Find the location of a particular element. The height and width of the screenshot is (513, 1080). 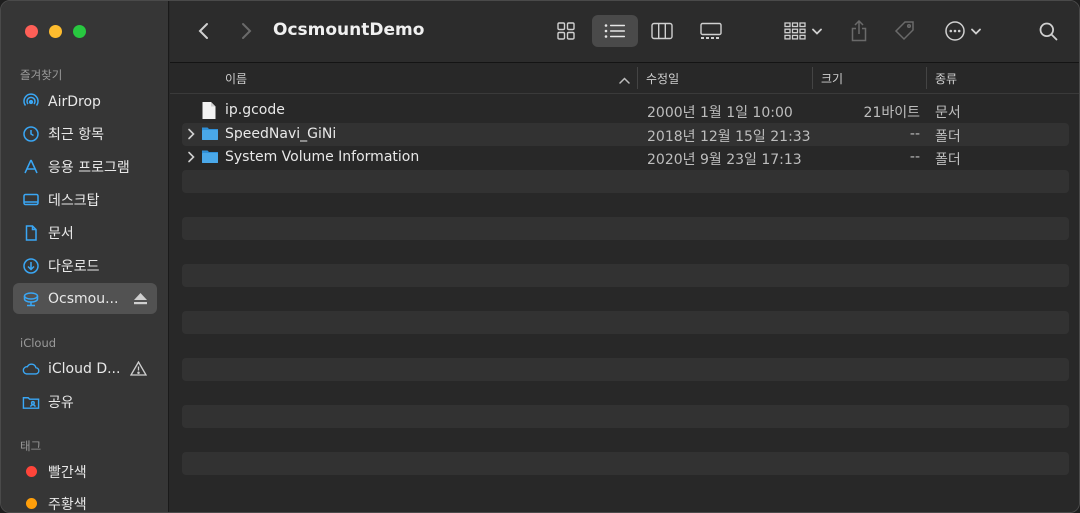

tag-button is located at coordinates (905, 31).